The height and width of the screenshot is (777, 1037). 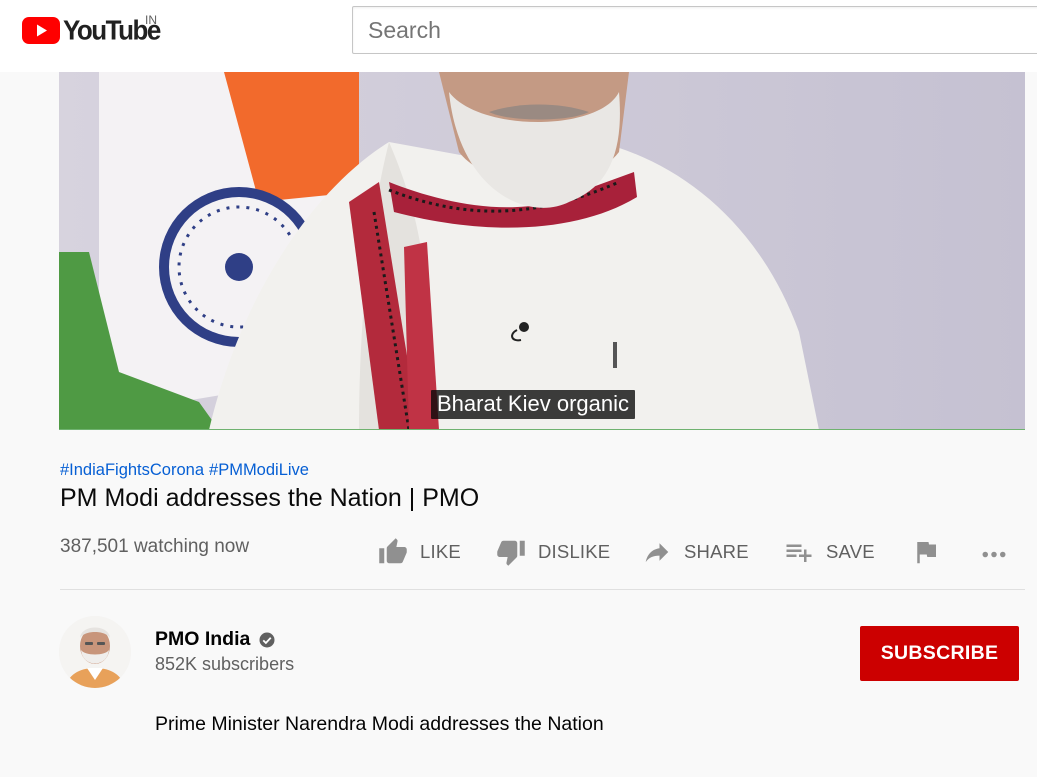 I want to click on more-actions-button, so click(x=994, y=552).